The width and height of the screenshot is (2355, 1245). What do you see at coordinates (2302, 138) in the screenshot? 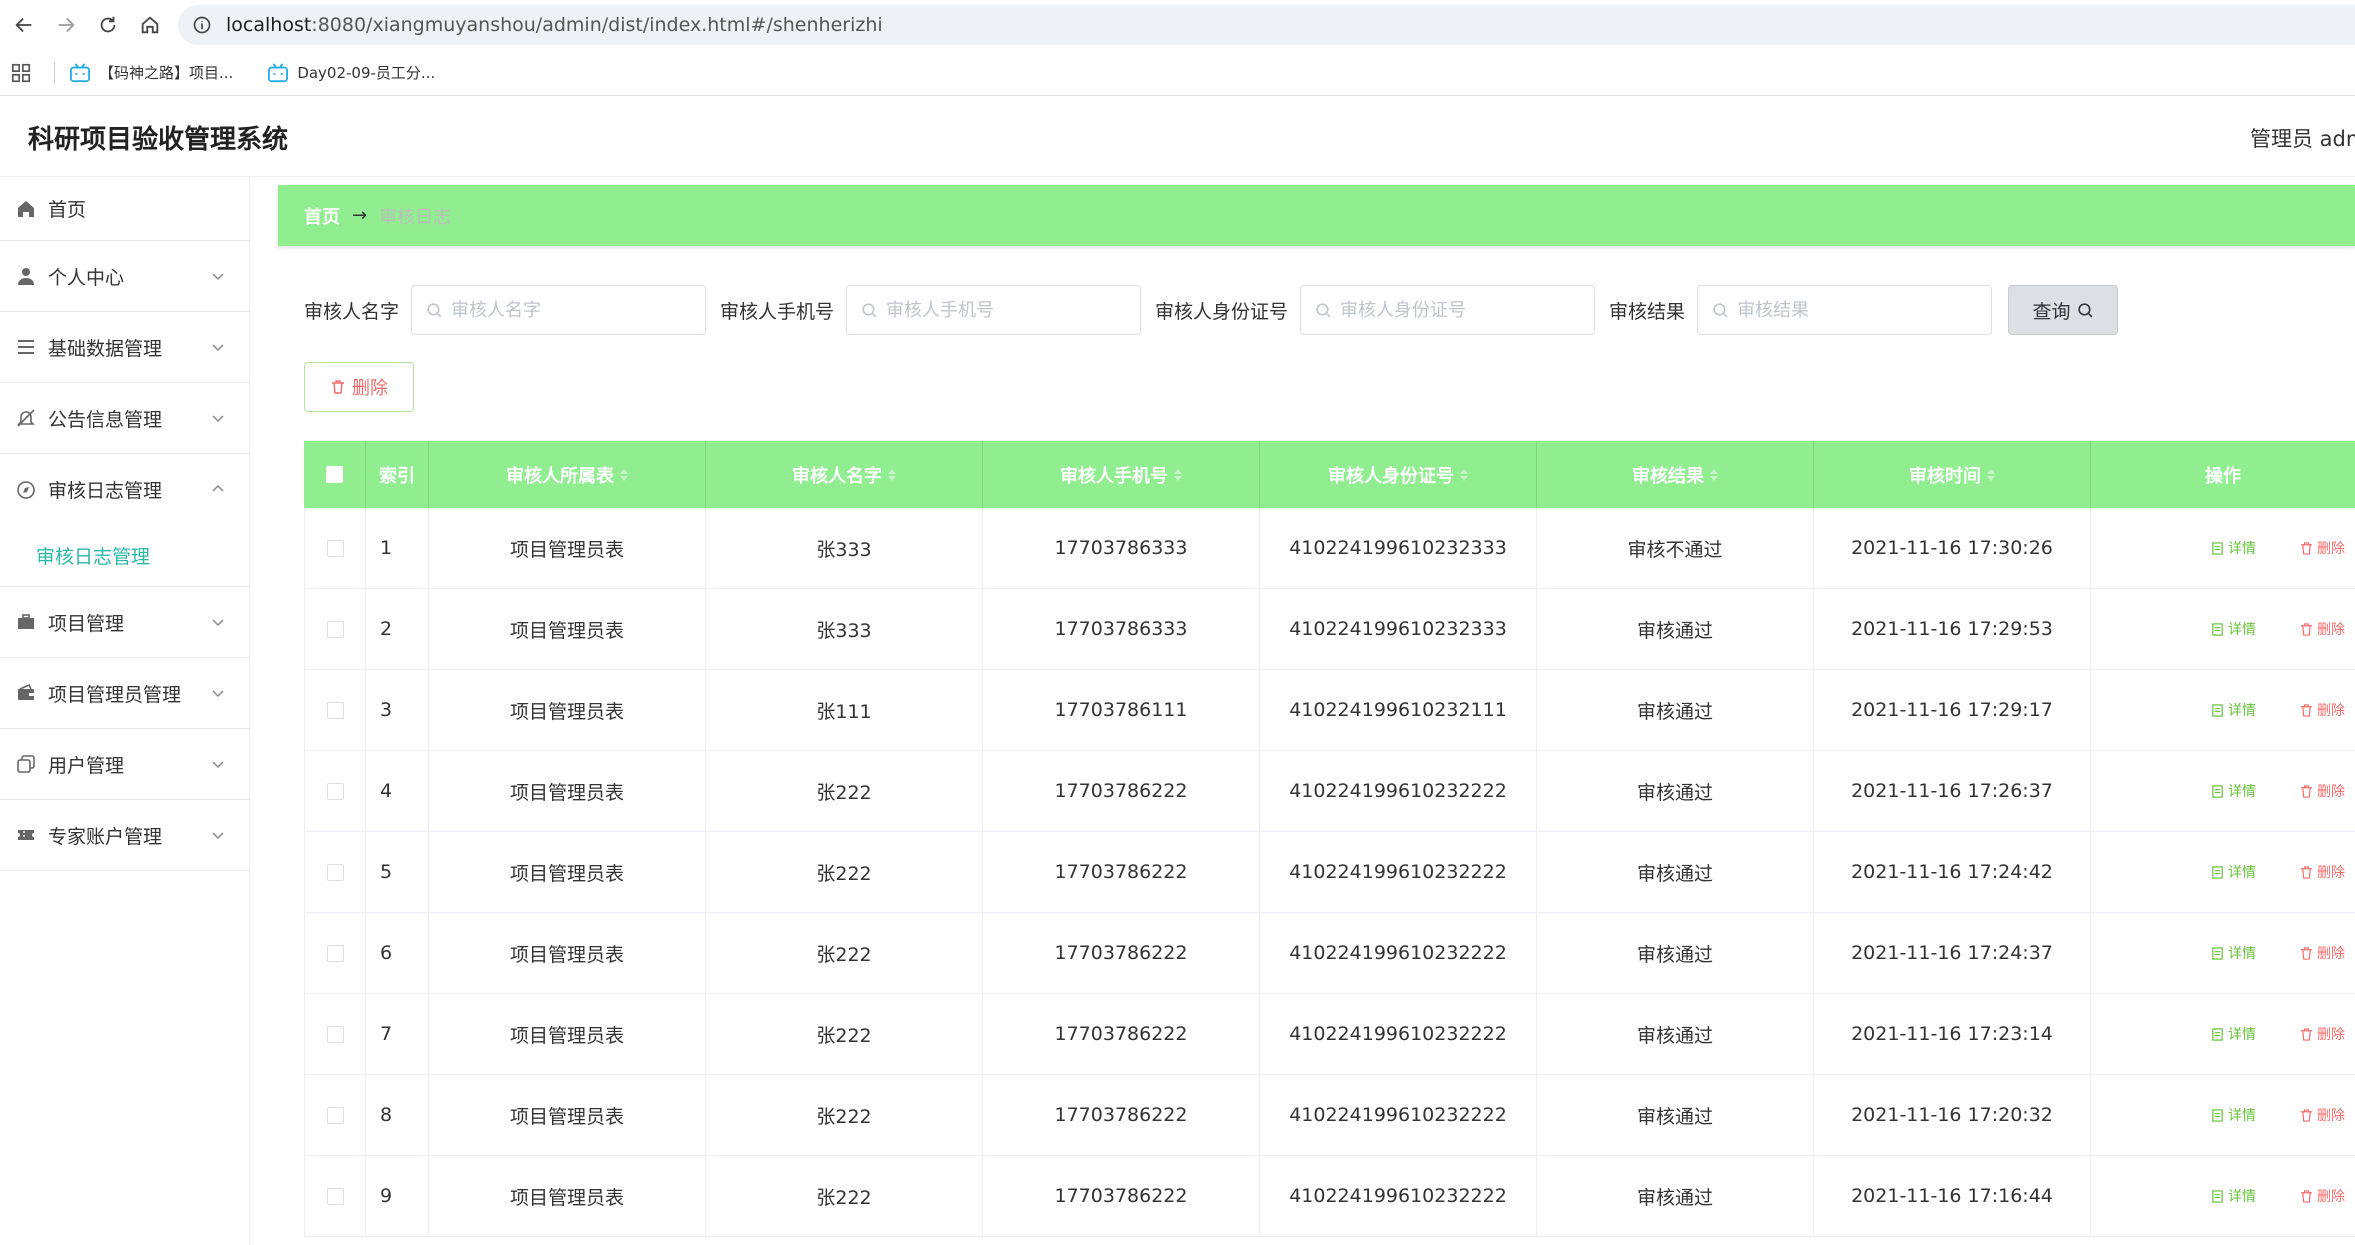
I see `current-user: 管理员 adm` at bounding box center [2302, 138].